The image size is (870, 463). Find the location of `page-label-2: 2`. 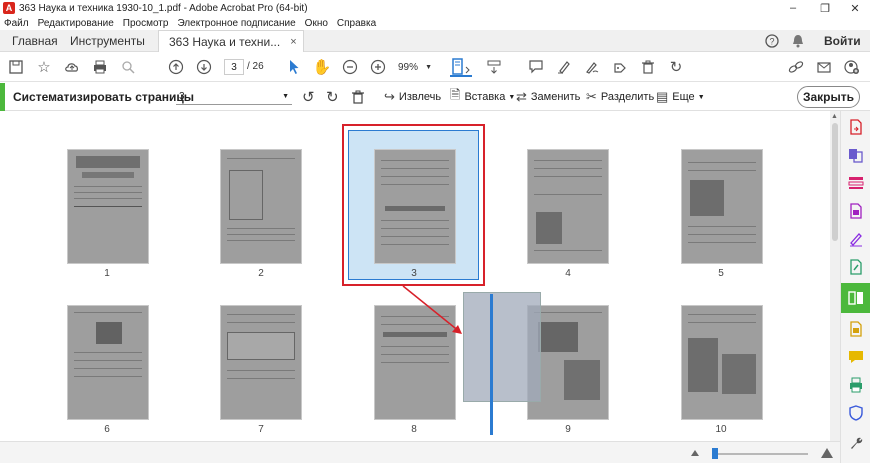

page-label-2: 2 is located at coordinates (261, 273).